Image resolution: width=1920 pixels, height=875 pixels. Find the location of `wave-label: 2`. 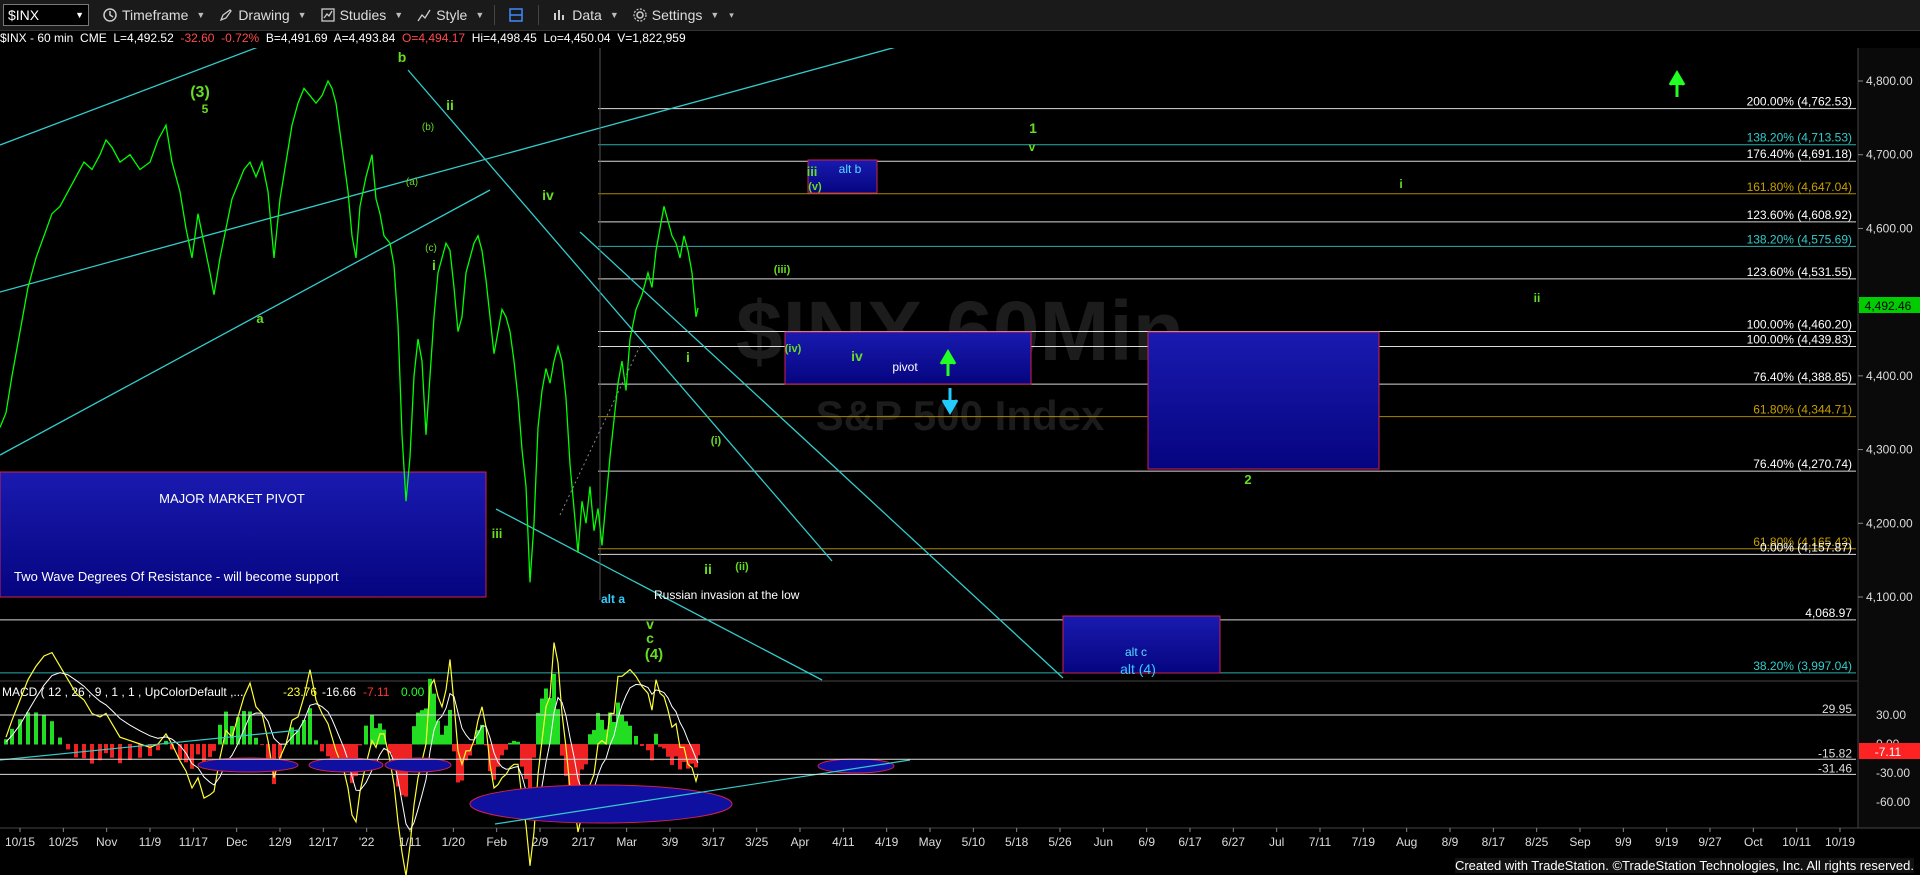

wave-label: 2 is located at coordinates (1247, 479).